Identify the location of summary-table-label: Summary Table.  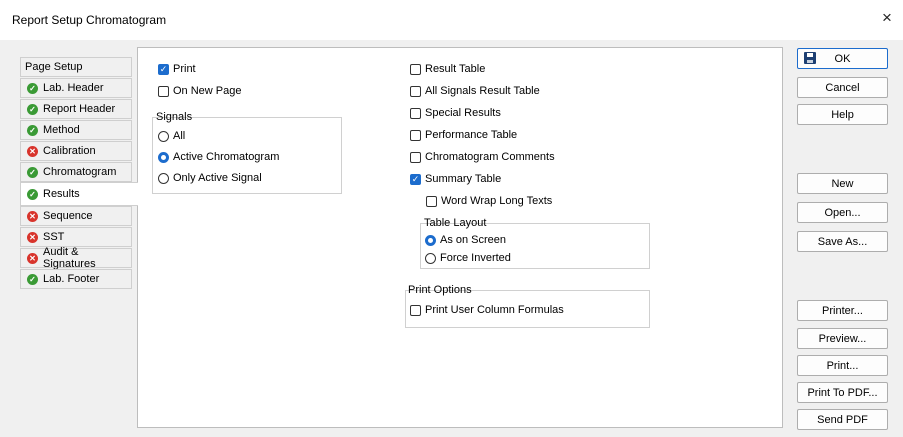
(463, 179).